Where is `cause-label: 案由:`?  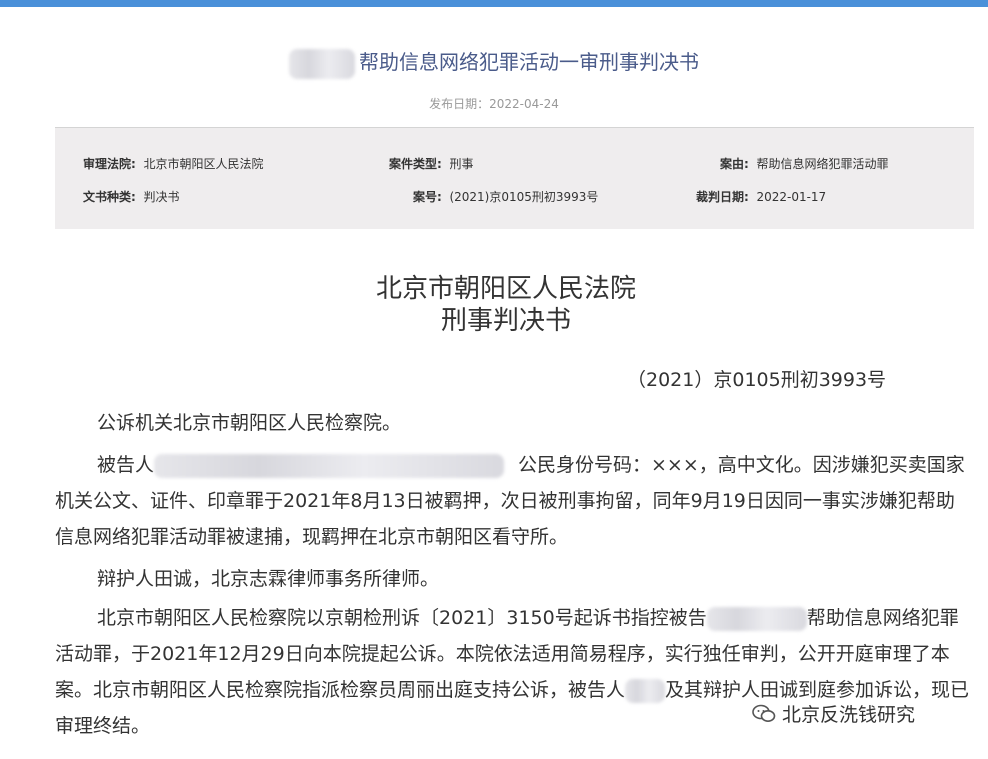 cause-label: 案由: is located at coordinates (734, 164).